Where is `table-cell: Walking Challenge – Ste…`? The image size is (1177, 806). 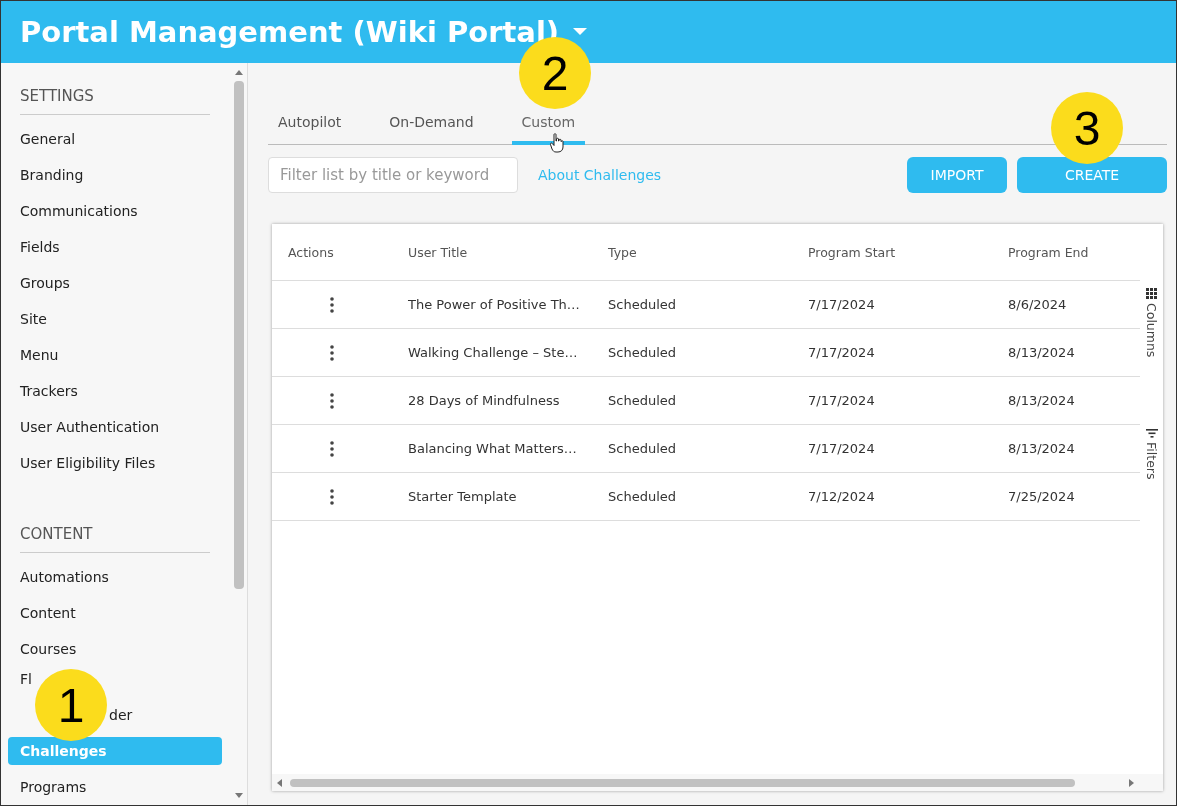 table-cell: Walking Challenge – Ste… is located at coordinates (492, 353).